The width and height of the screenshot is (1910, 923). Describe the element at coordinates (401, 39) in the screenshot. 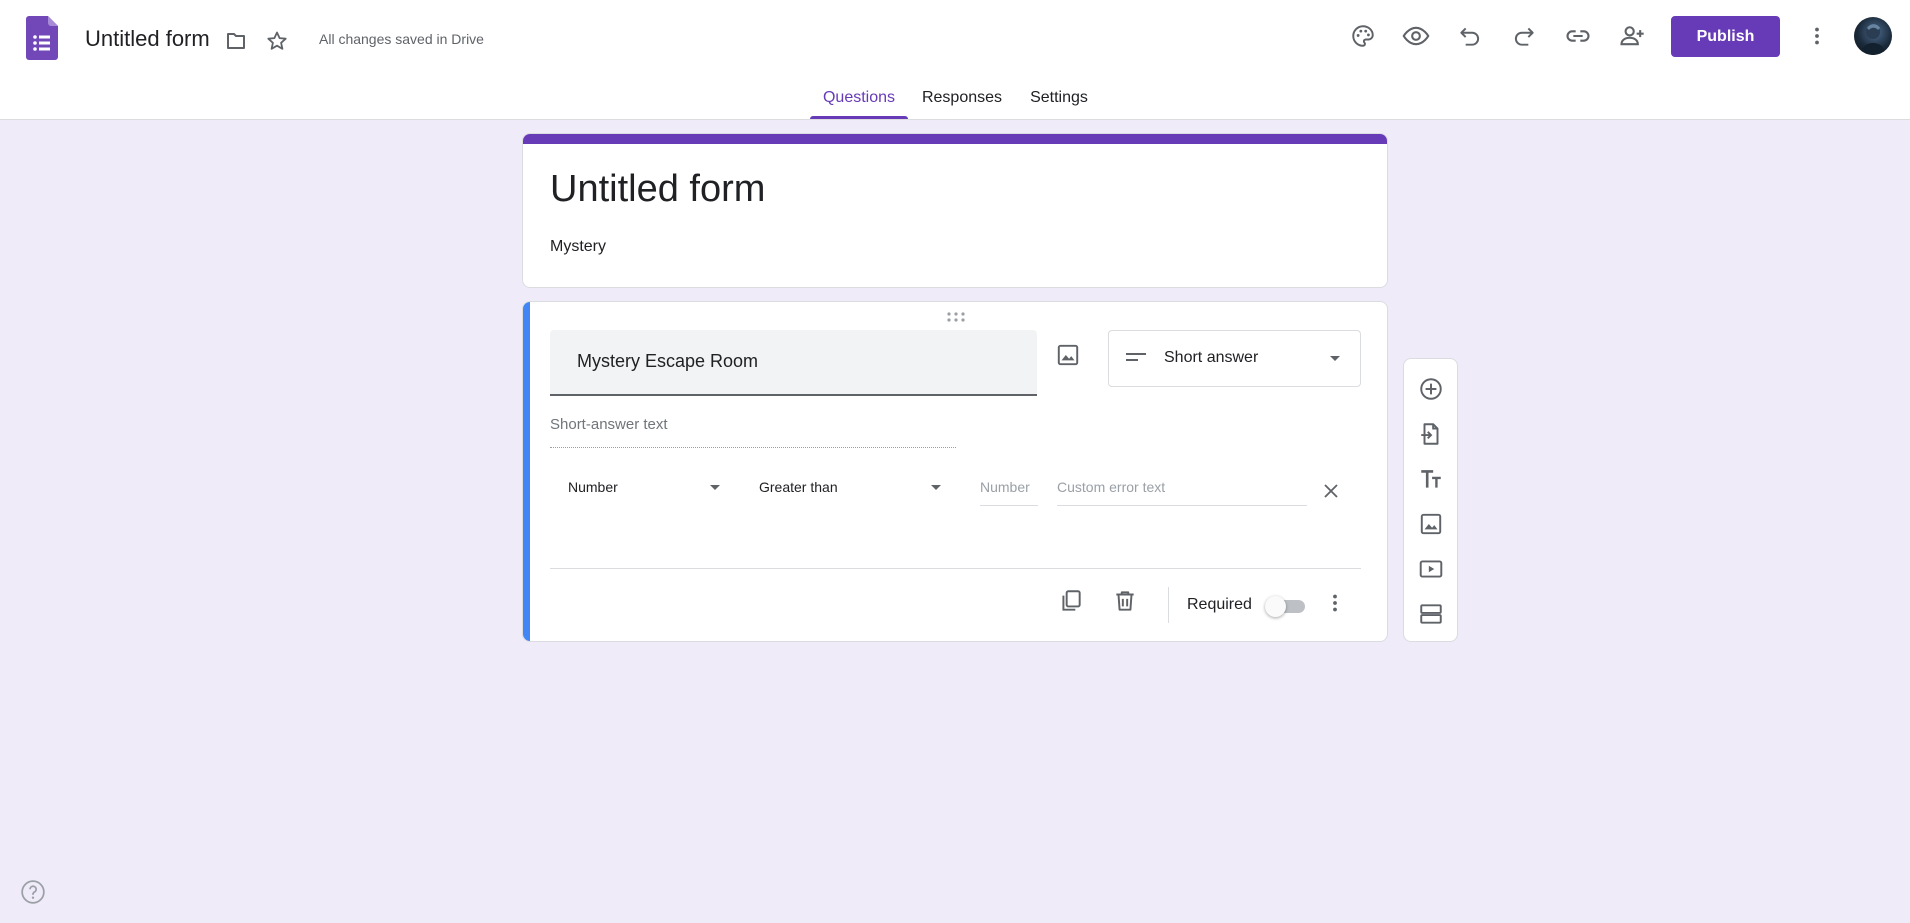

I see `save-status: All changes saved in Drive` at that location.